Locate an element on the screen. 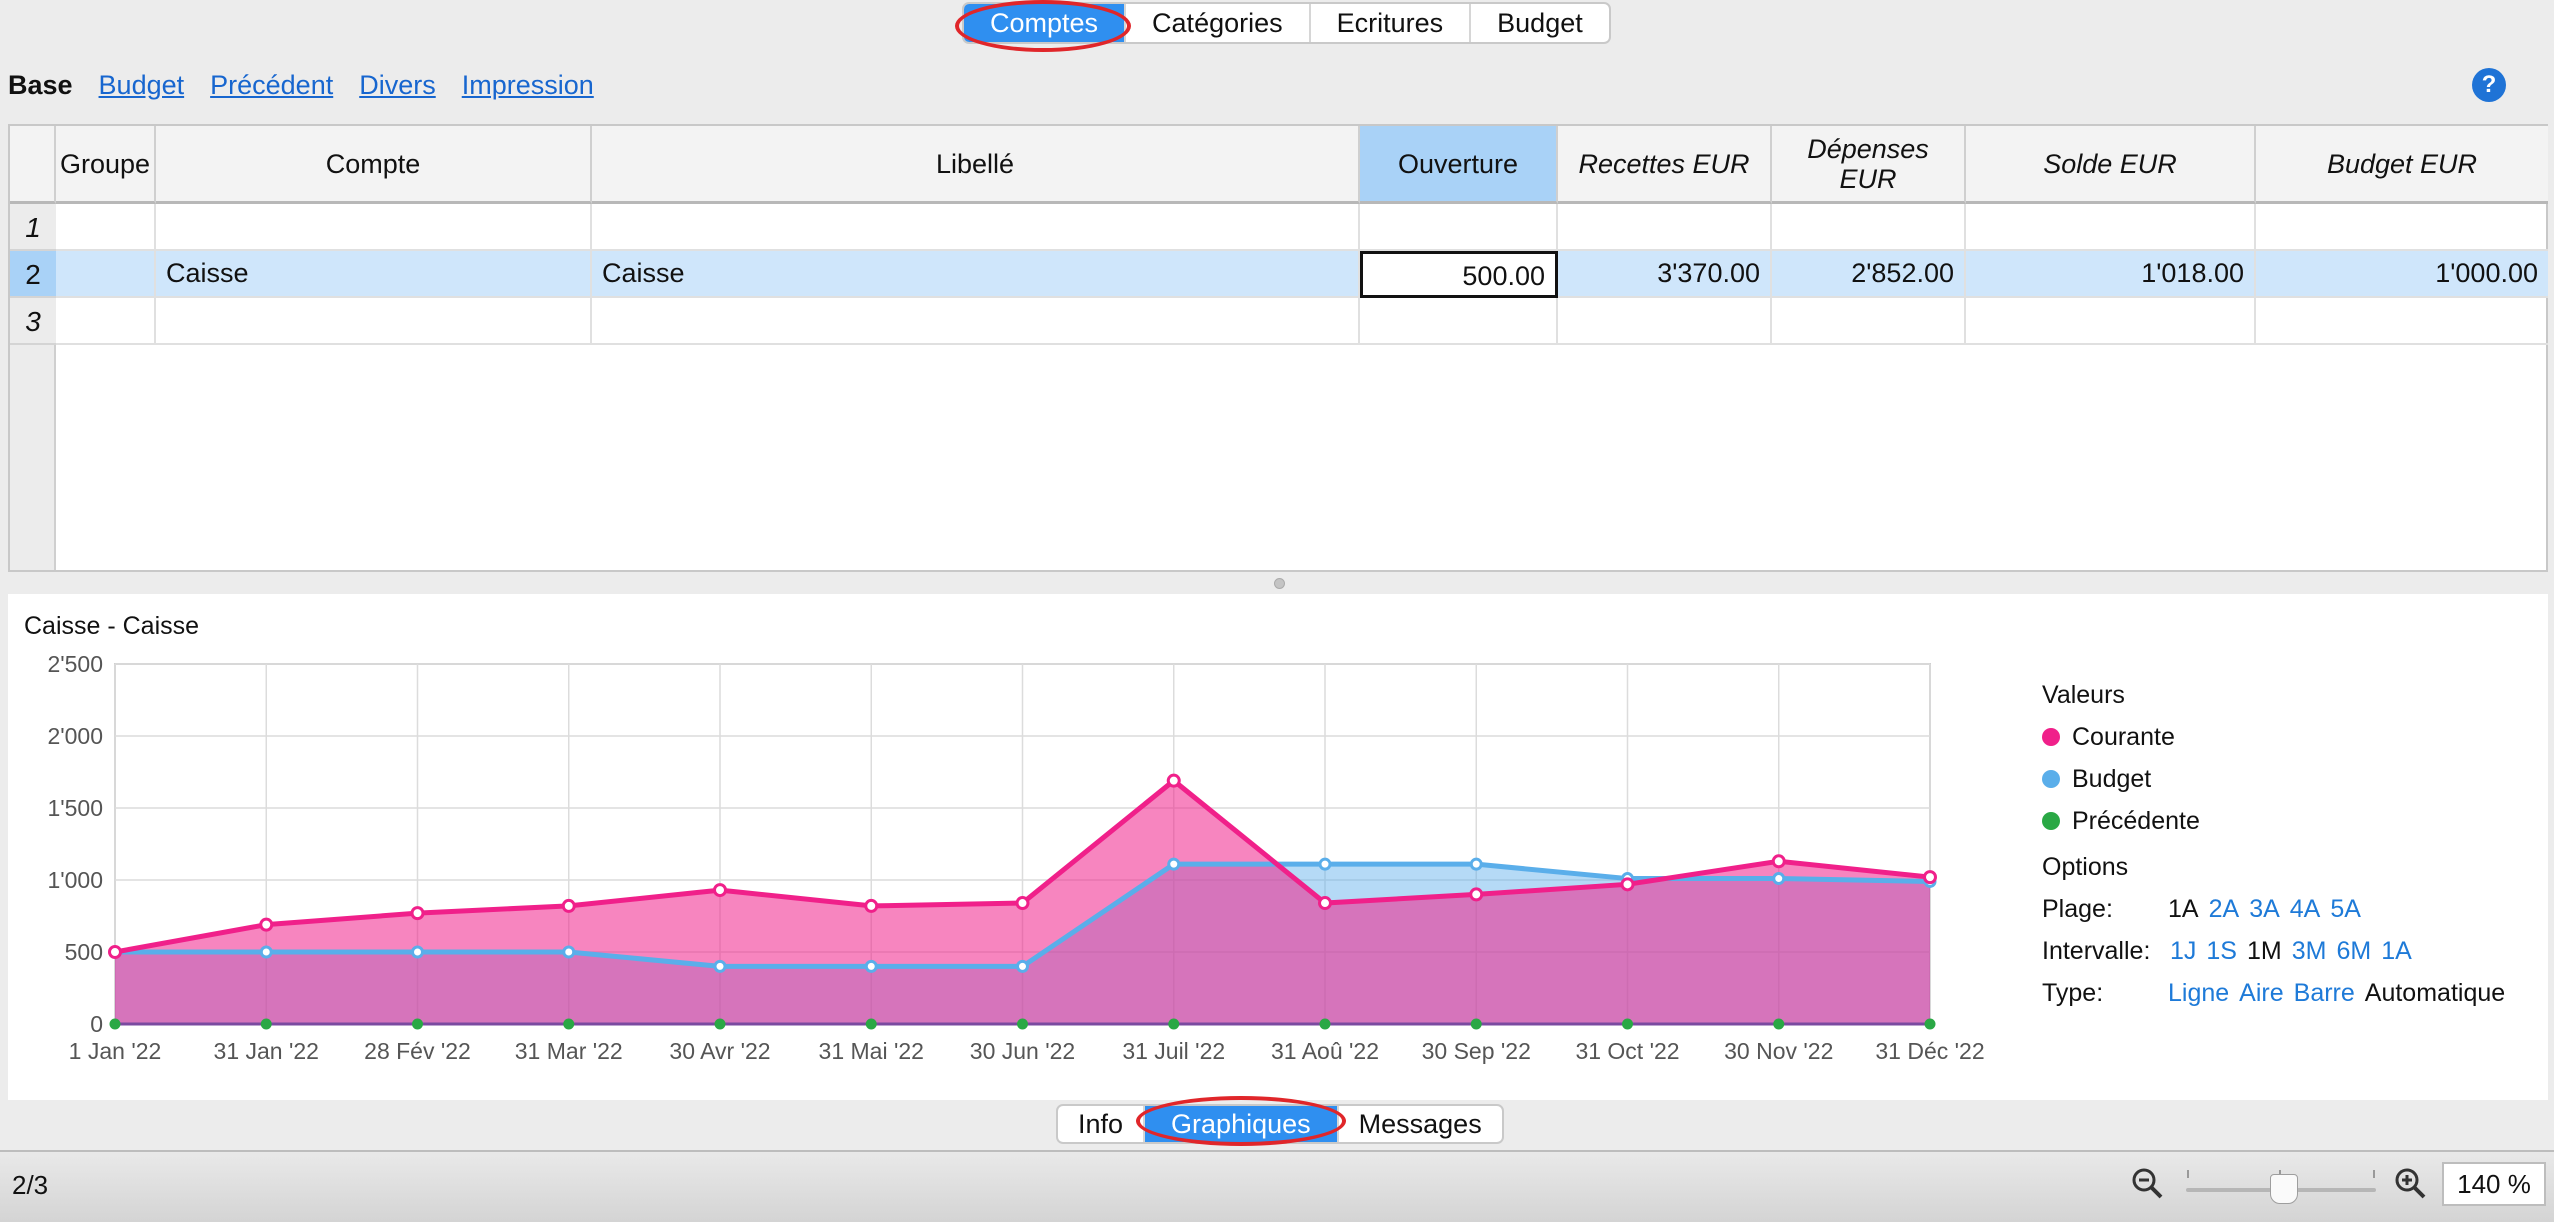 The image size is (2554, 1222). type-option: Barre is located at coordinates (2324, 993).